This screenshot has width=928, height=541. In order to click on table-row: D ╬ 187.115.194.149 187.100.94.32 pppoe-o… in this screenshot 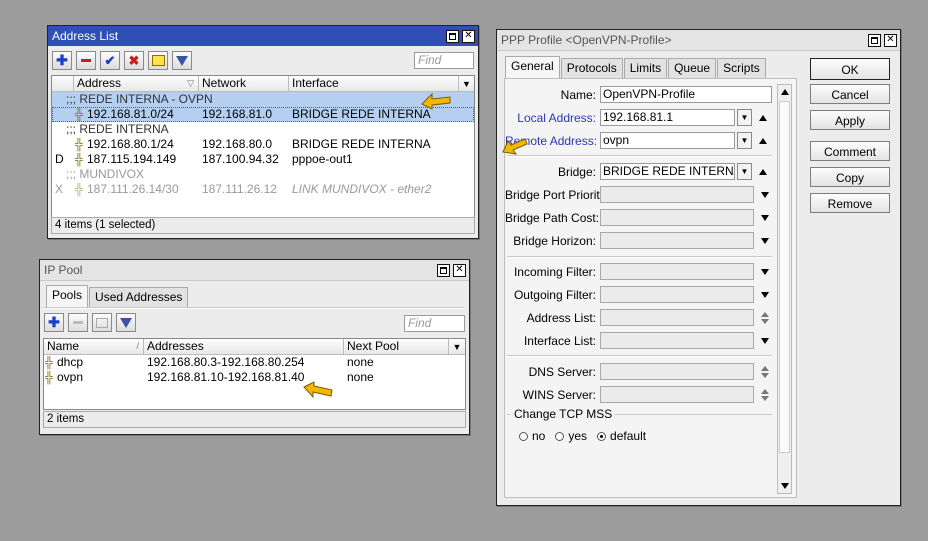, I will do `click(263, 159)`.